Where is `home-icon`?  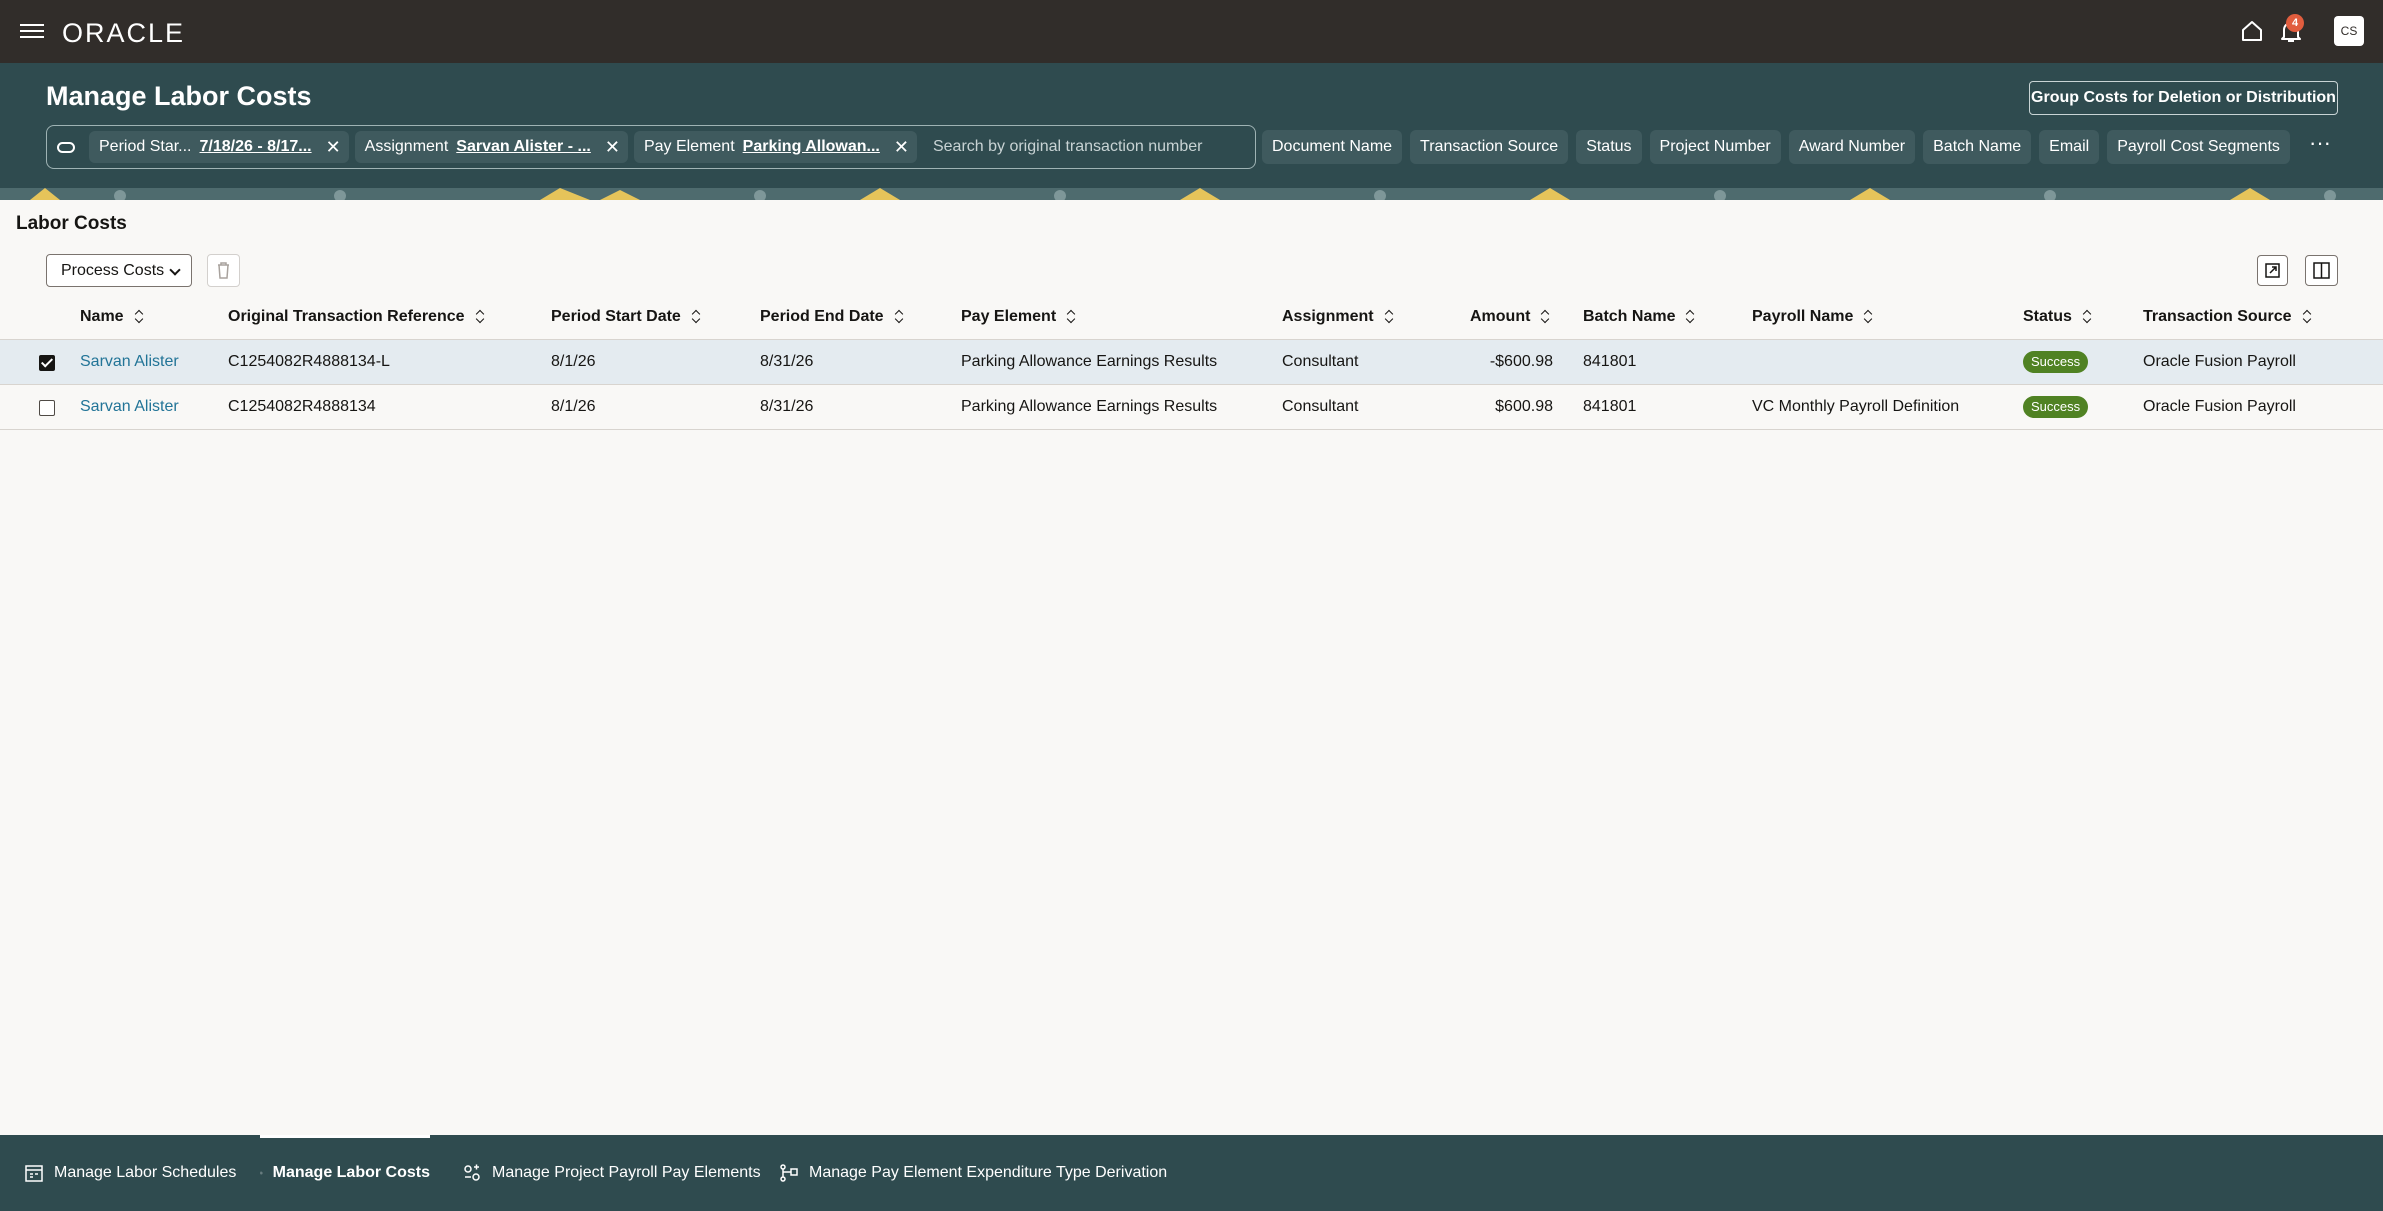
home-icon is located at coordinates (2252, 31).